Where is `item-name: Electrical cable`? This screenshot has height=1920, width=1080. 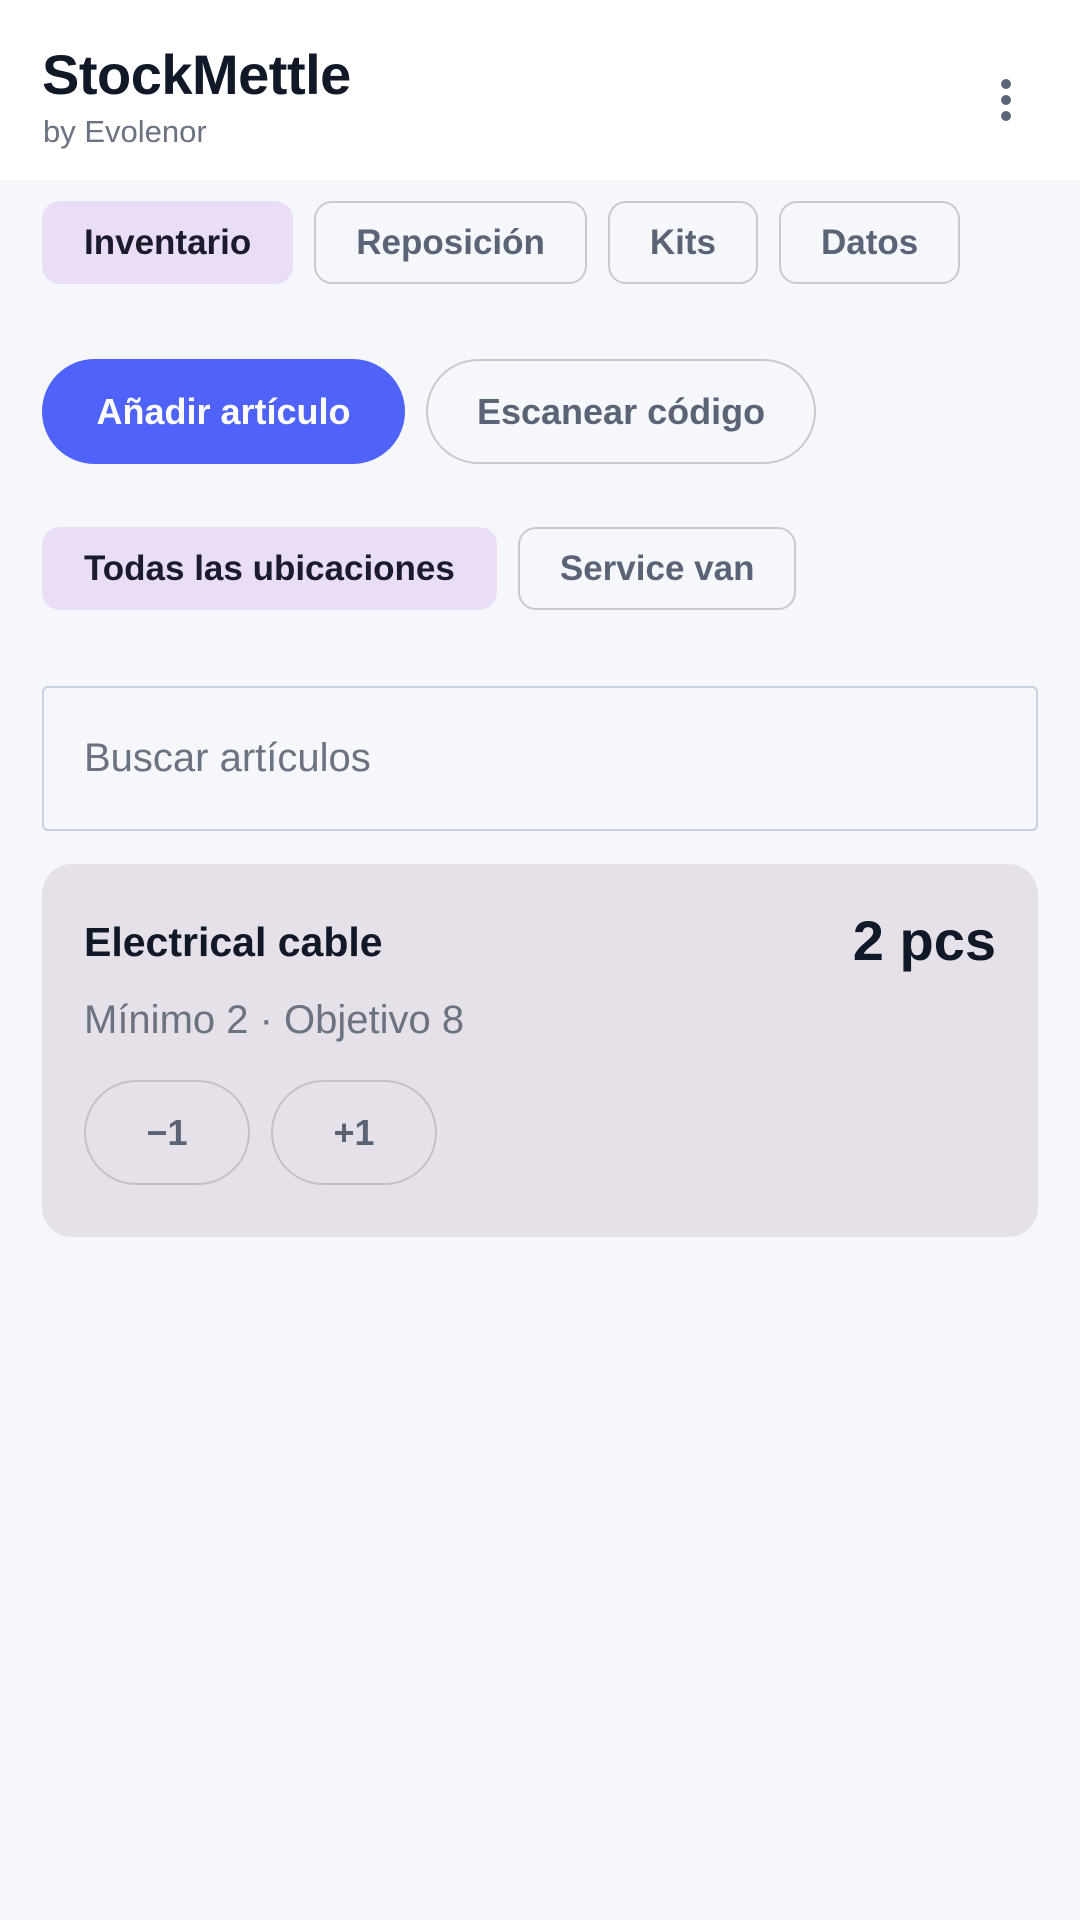
item-name: Electrical cable is located at coordinates (233, 942).